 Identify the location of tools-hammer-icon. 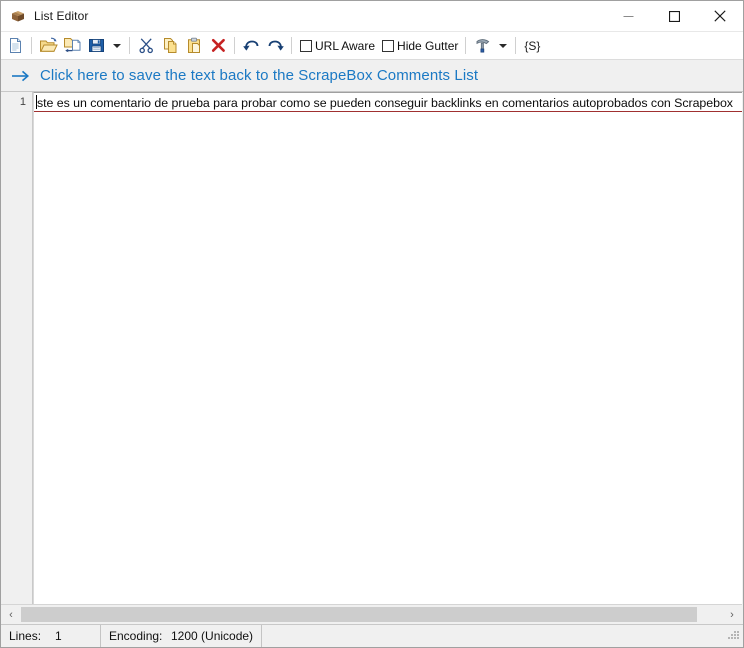
(482, 45).